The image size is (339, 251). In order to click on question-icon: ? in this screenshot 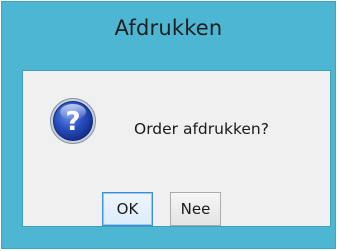, I will do `click(73, 121)`.